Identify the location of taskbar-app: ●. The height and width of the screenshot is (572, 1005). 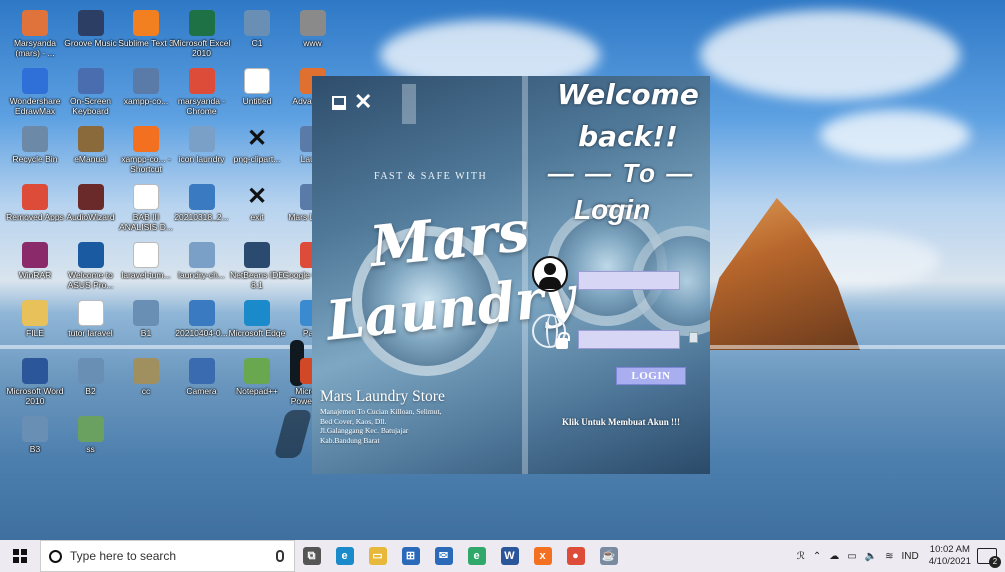
(575, 556).